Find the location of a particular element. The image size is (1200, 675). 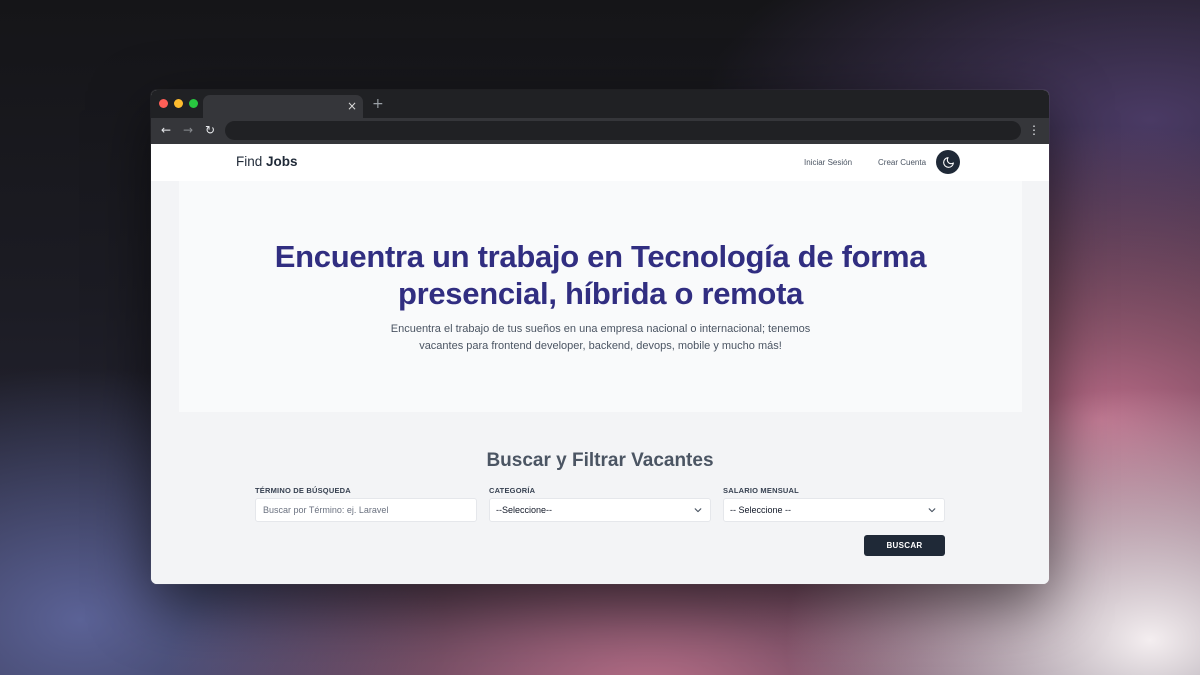

salary-label: SALARIO MENSUAL is located at coordinates (761, 490).